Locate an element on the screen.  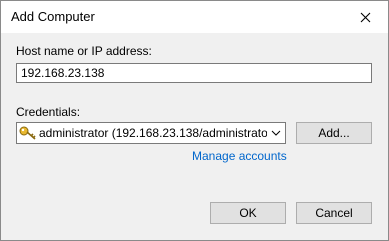
ok-button-label: OK is located at coordinates (248, 213).